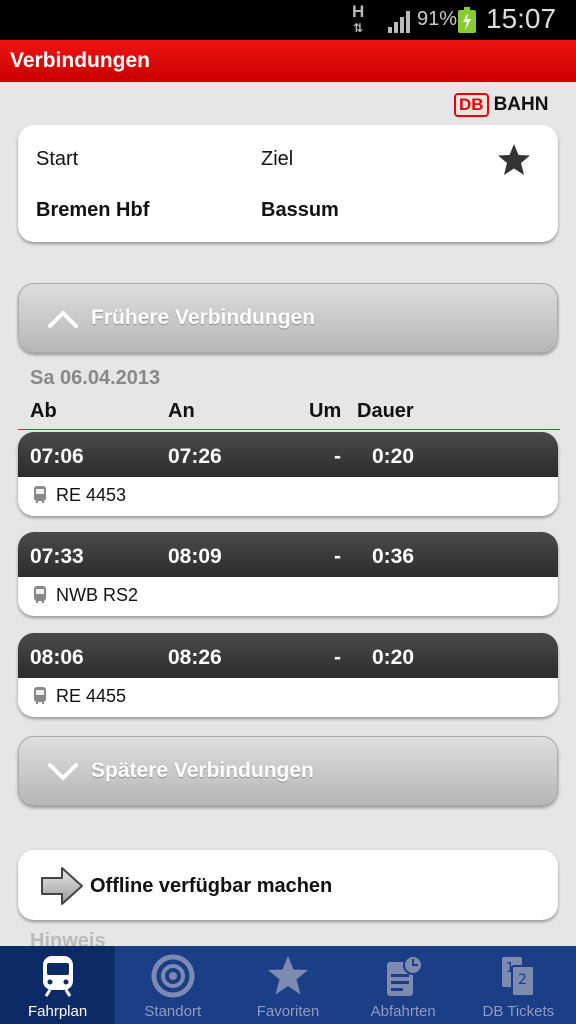 Image resolution: width=576 pixels, height=1024 pixels. I want to click on destination-station: Bassum, so click(300, 210).